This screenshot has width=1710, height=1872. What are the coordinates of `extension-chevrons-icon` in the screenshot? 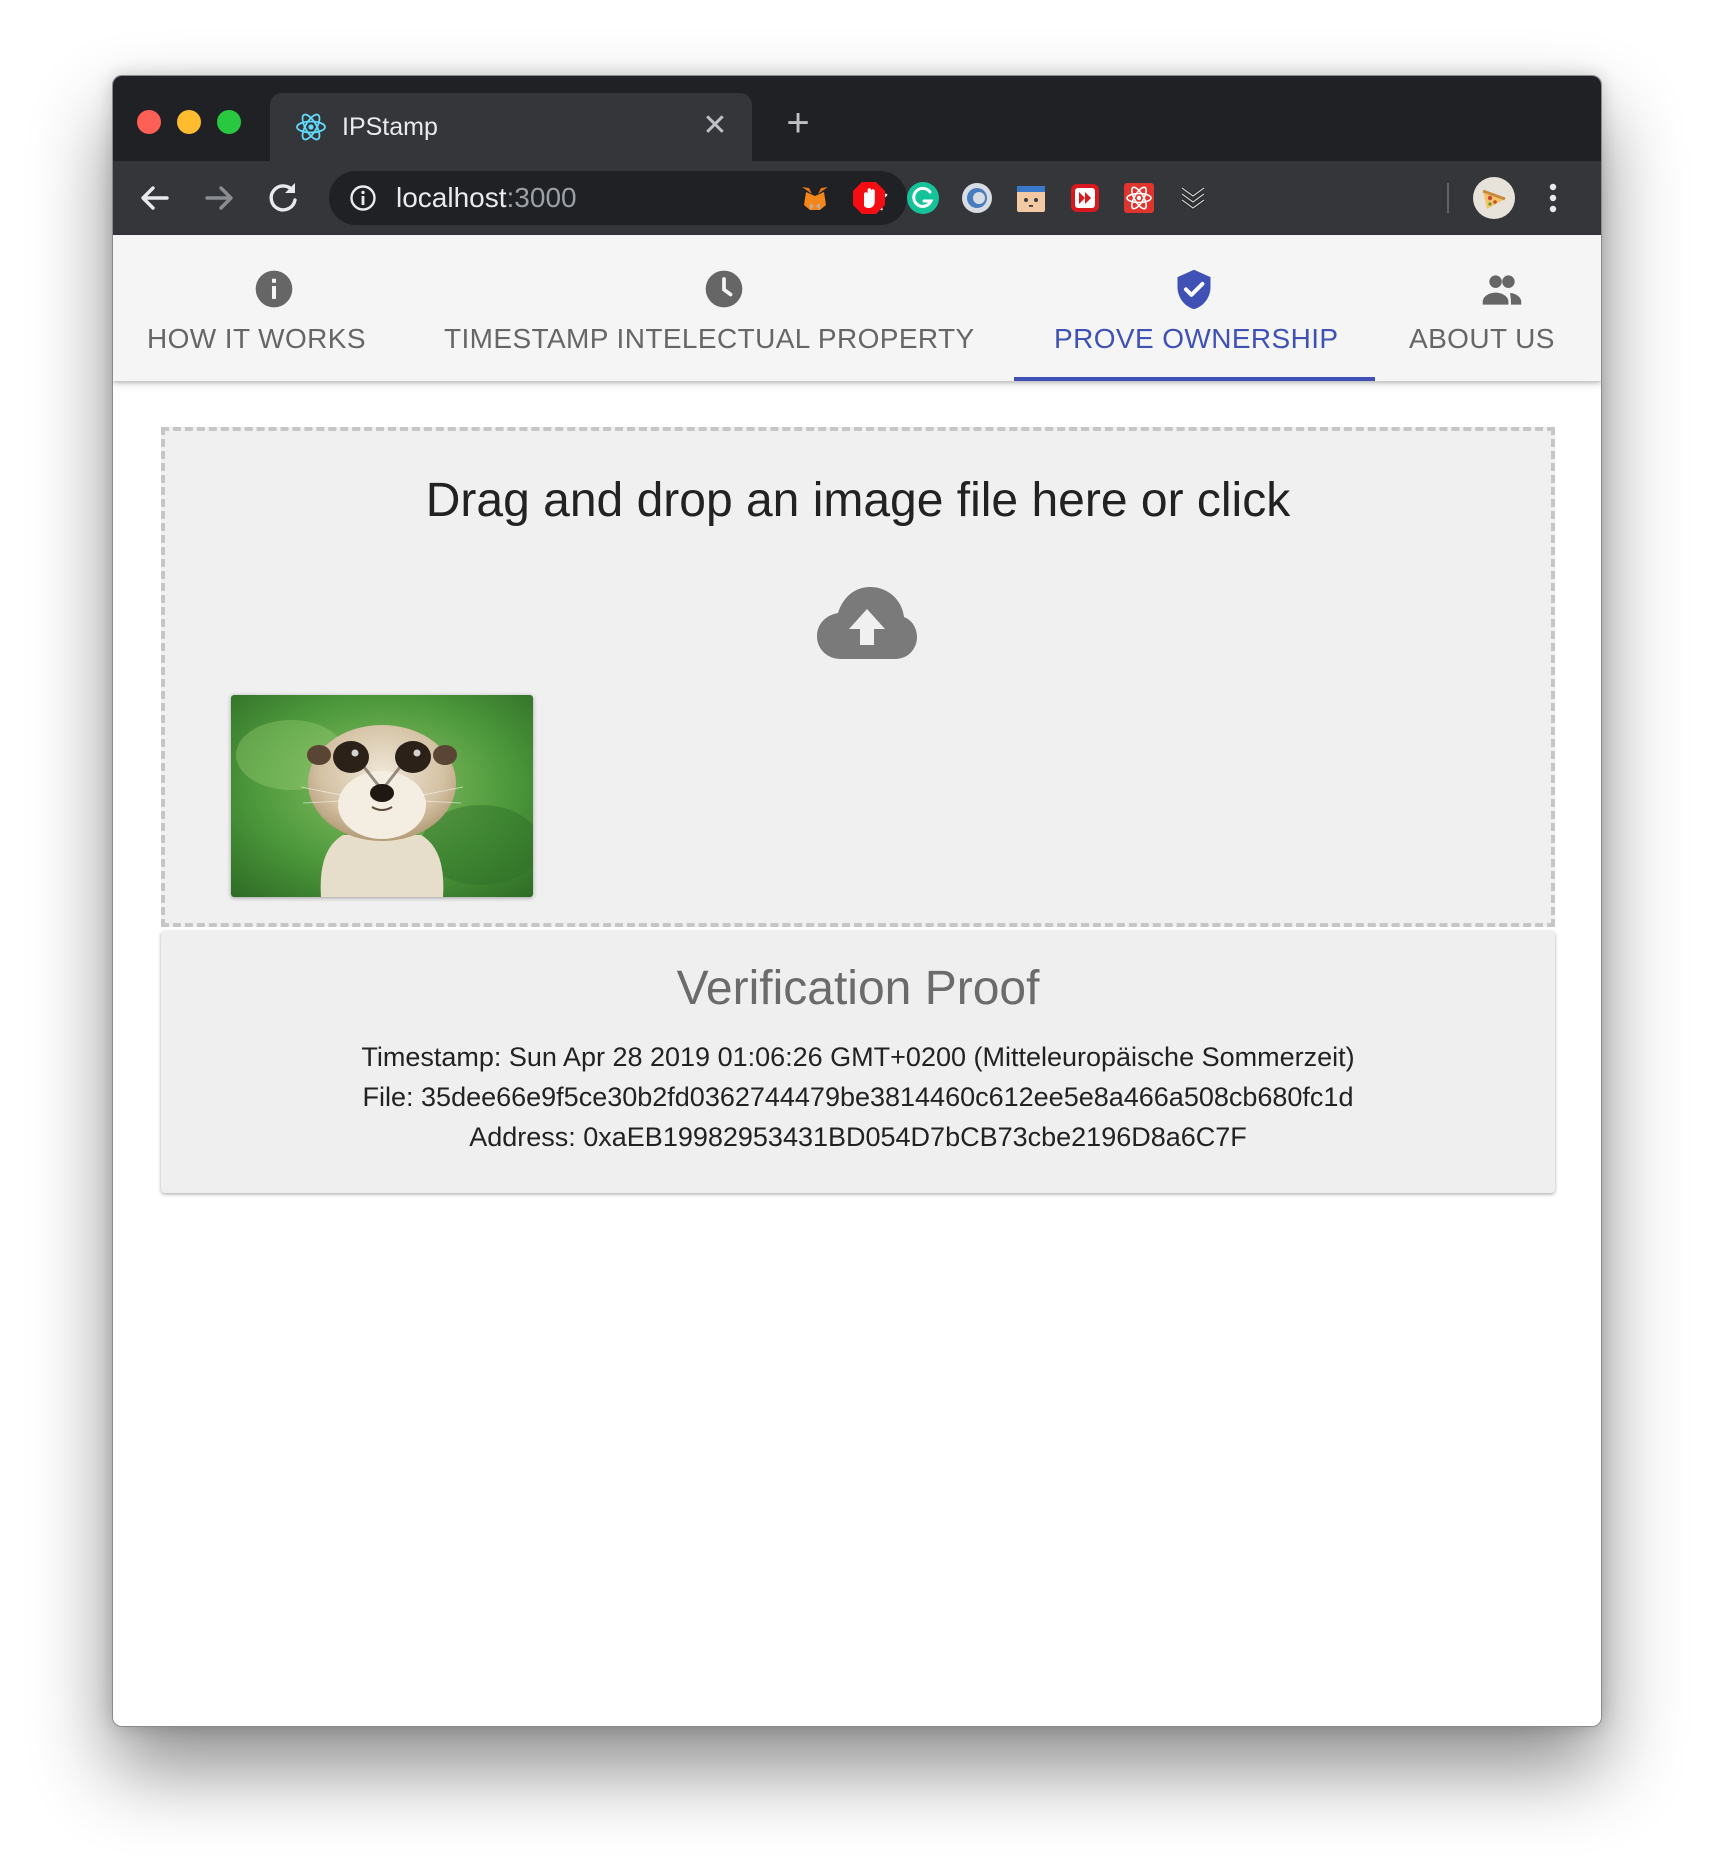 It's located at (1193, 198).